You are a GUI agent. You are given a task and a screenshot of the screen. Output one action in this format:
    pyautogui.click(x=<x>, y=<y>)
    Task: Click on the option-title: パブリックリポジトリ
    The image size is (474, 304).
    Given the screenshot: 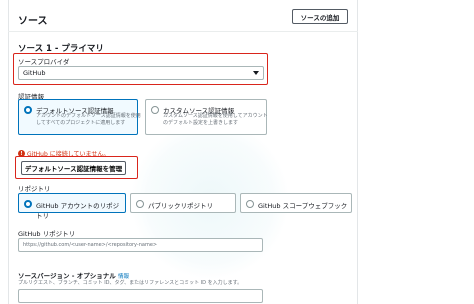 What is the action you would take?
    pyautogui.click(x=180, y=206)
    